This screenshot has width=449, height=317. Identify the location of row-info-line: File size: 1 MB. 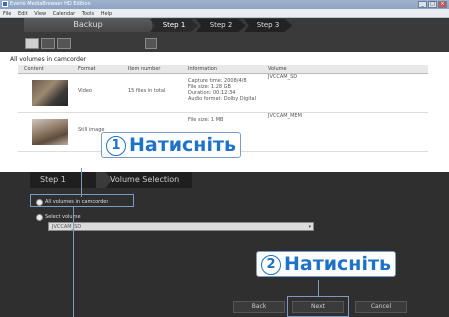
(206, 120).